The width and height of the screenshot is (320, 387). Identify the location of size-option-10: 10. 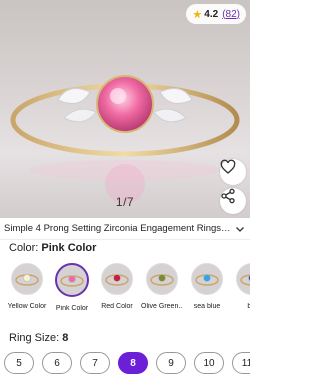
(209, 363).